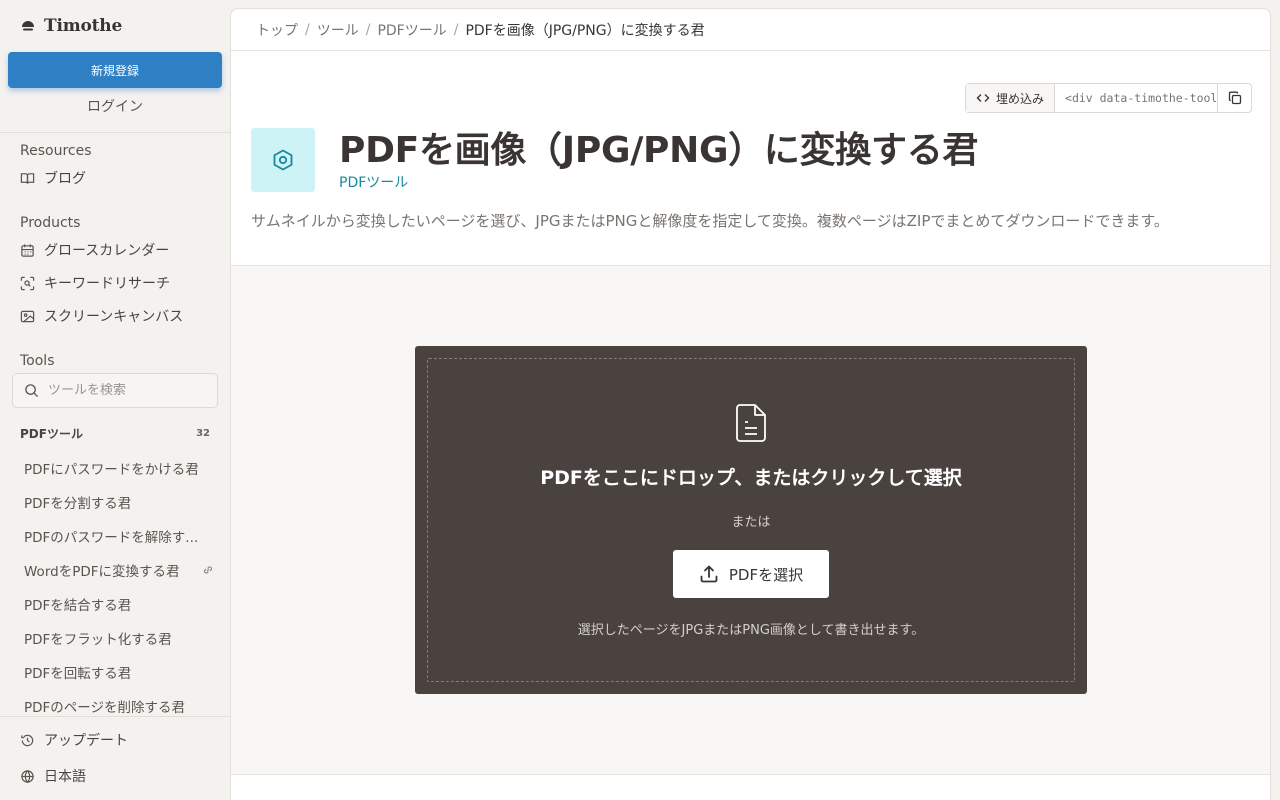  I want to click on tool-list-item-label: PDFを回転する君, so click(78, 674).